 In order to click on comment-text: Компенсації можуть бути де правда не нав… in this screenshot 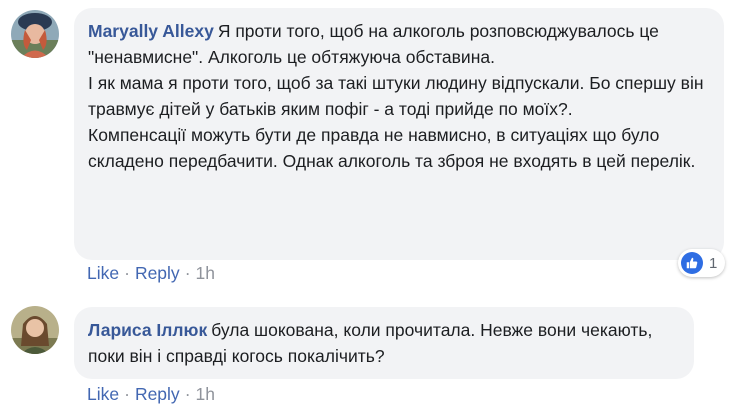, I will do `click(392, 148)`.